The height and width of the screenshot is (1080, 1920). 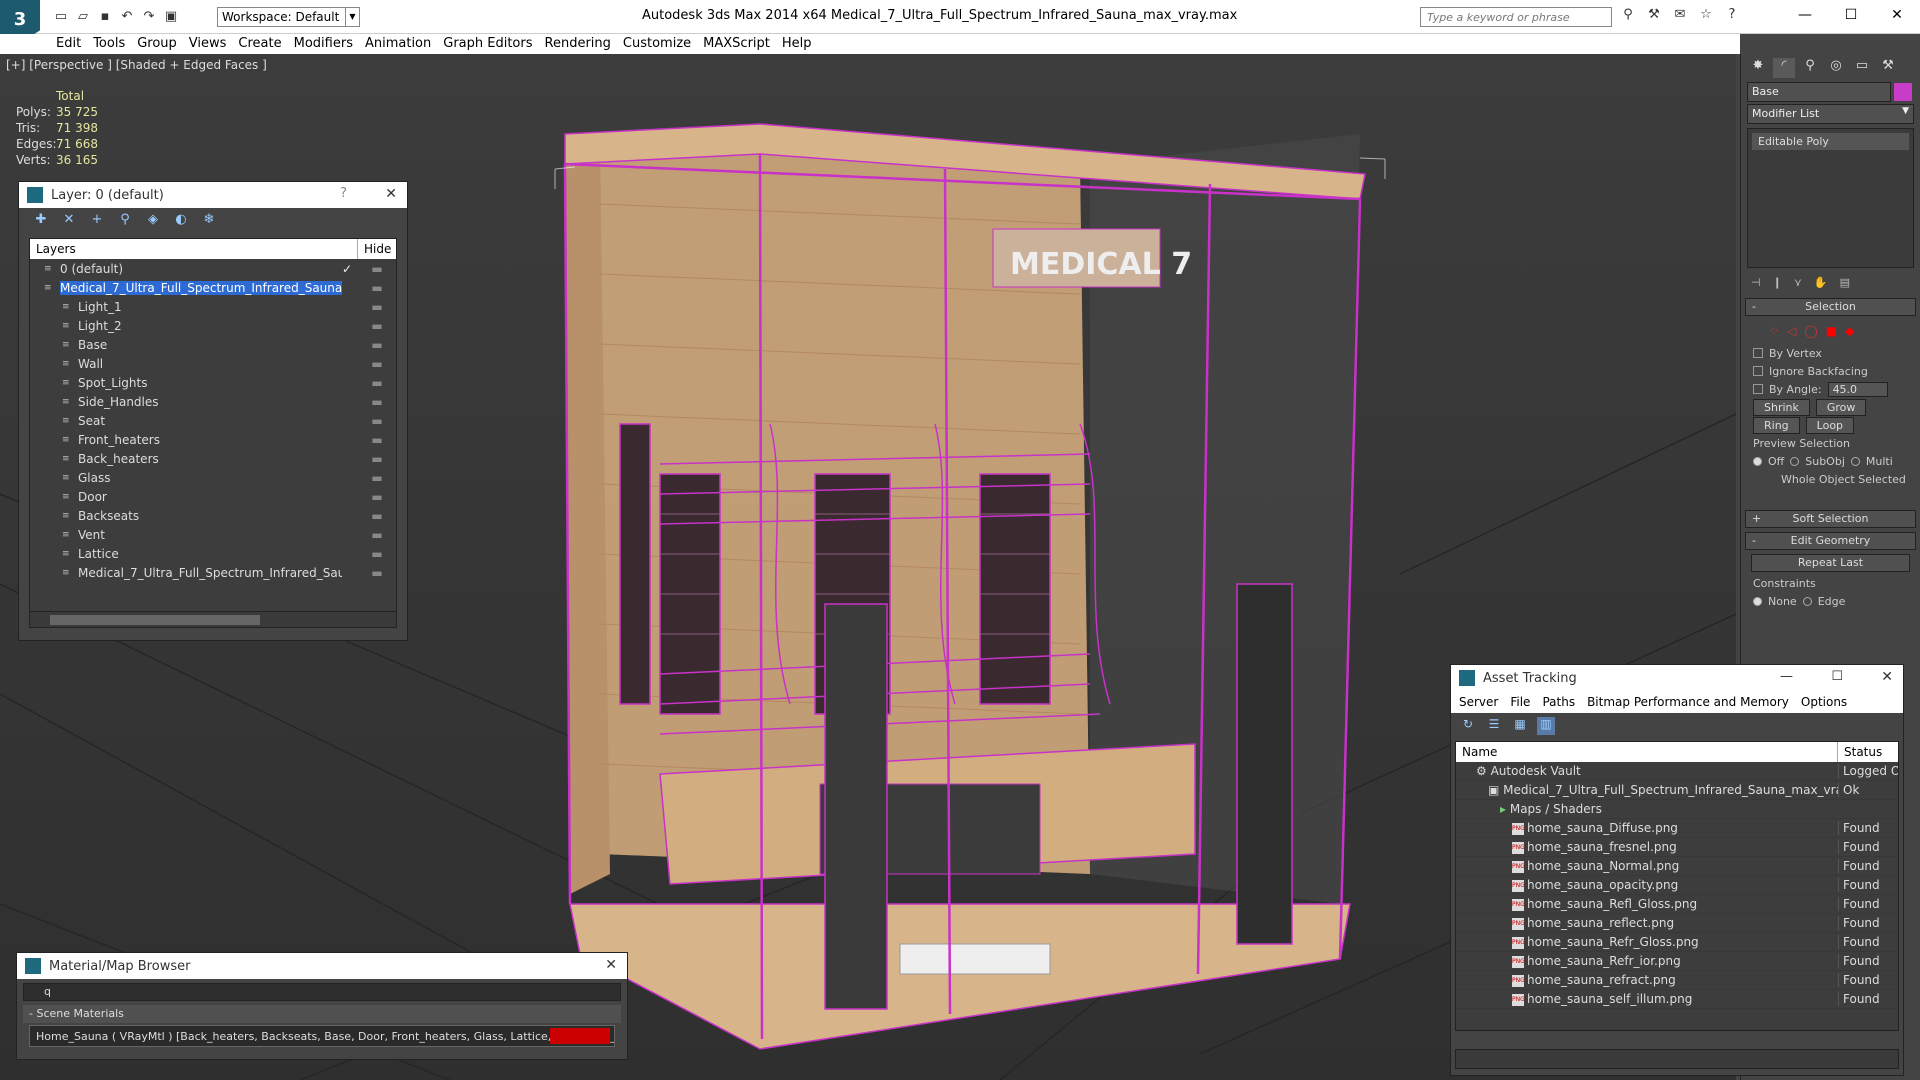 What do you see at coordinates (1516, 17) in the screenshot?
I see `search-input: Type a keyword or phrase` at bounding box center [1516, 17].